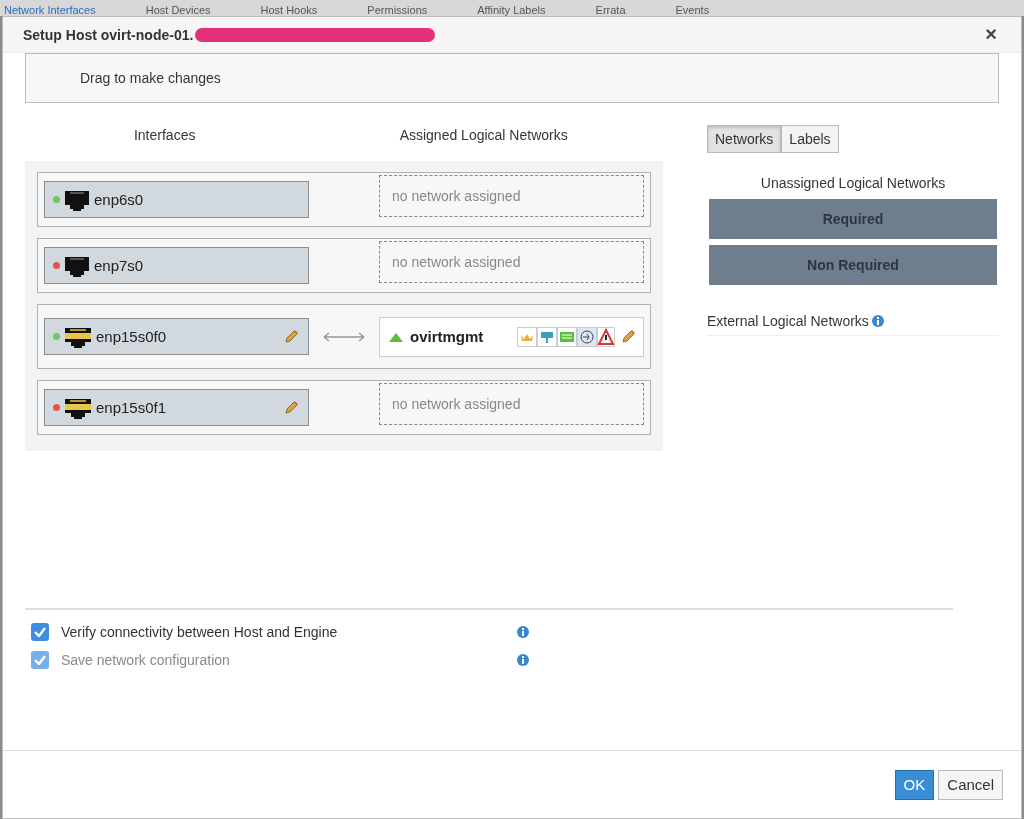 This screenshot has height=819, width=1024. I want to click on section-title: Unassigned Logical Networks, so click(853, 183).